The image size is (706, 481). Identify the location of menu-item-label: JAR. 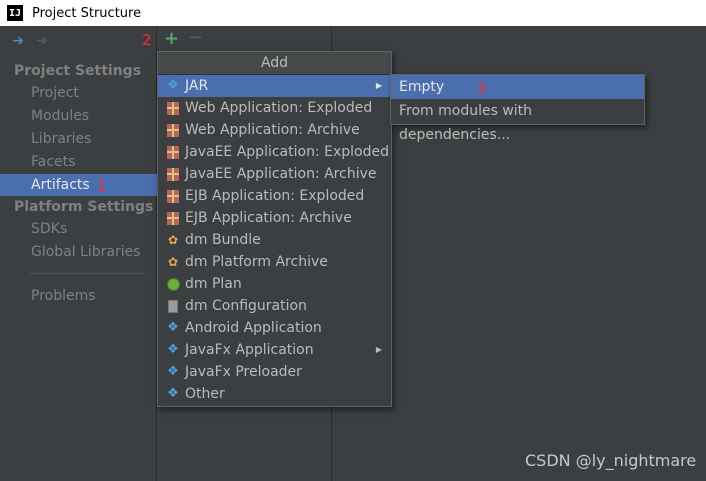
(197, 86).